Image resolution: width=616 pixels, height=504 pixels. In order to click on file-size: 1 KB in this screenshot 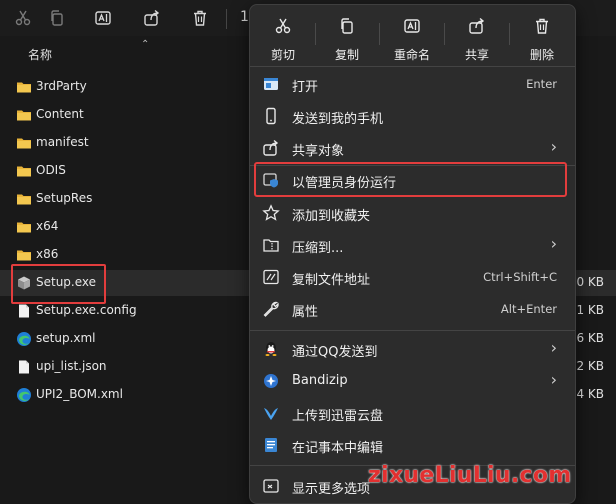, I will do `click(590, 310)`.